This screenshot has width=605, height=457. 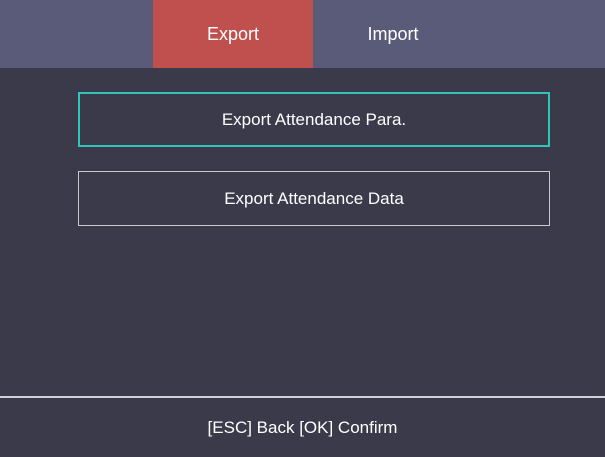 I want to click on tab-bar: Export Import, so click(x=302, y=34).